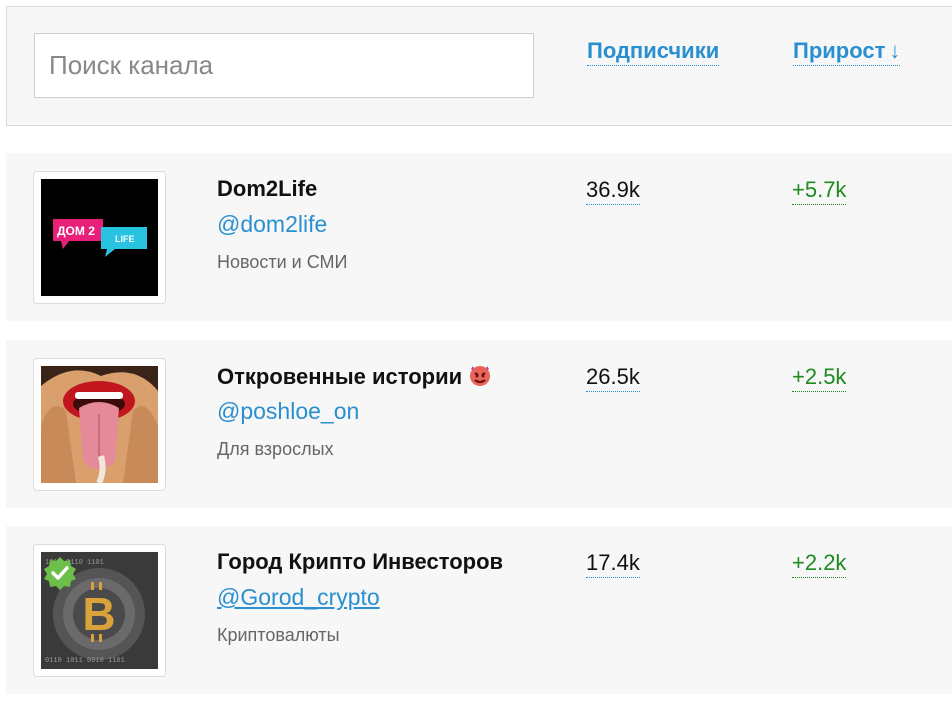  Describe the element at coordinates (613, 563) in the screenshot. I see `subscribers-count: 17.4k` at that location.